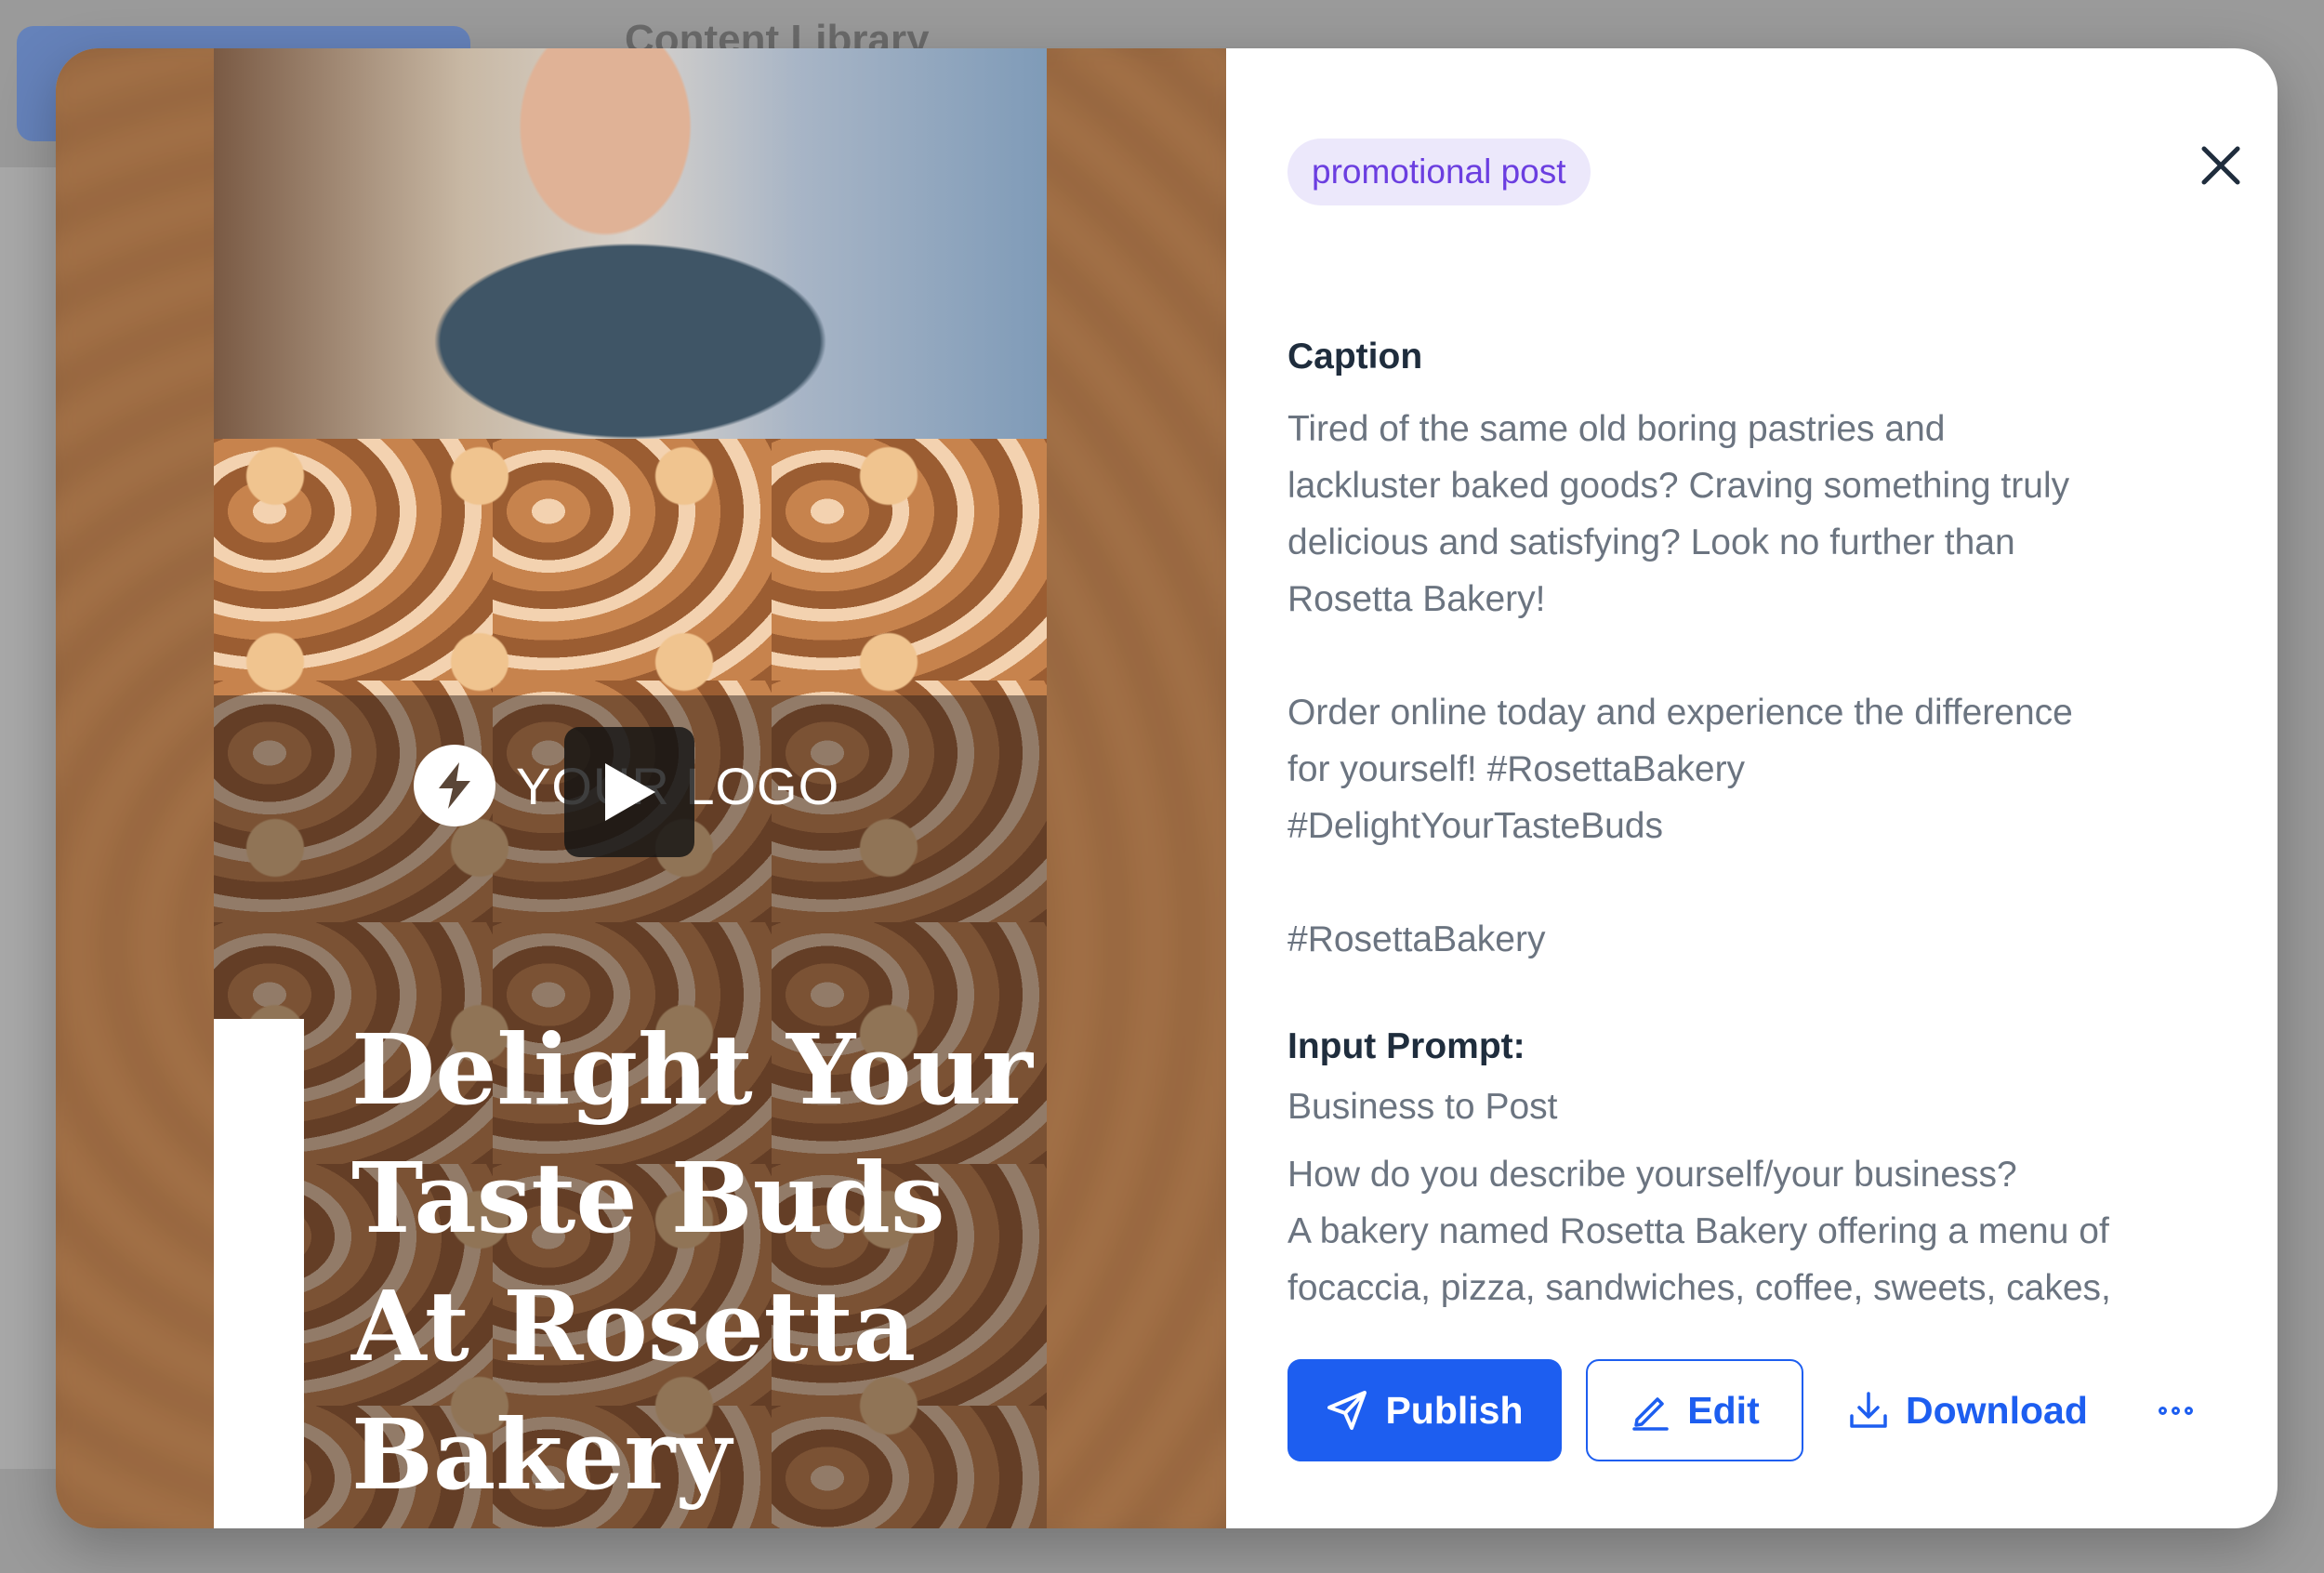 The height and width of the screenshot is (1573, 2324). I want to click on download-button: Download, so click(1968, 1410).